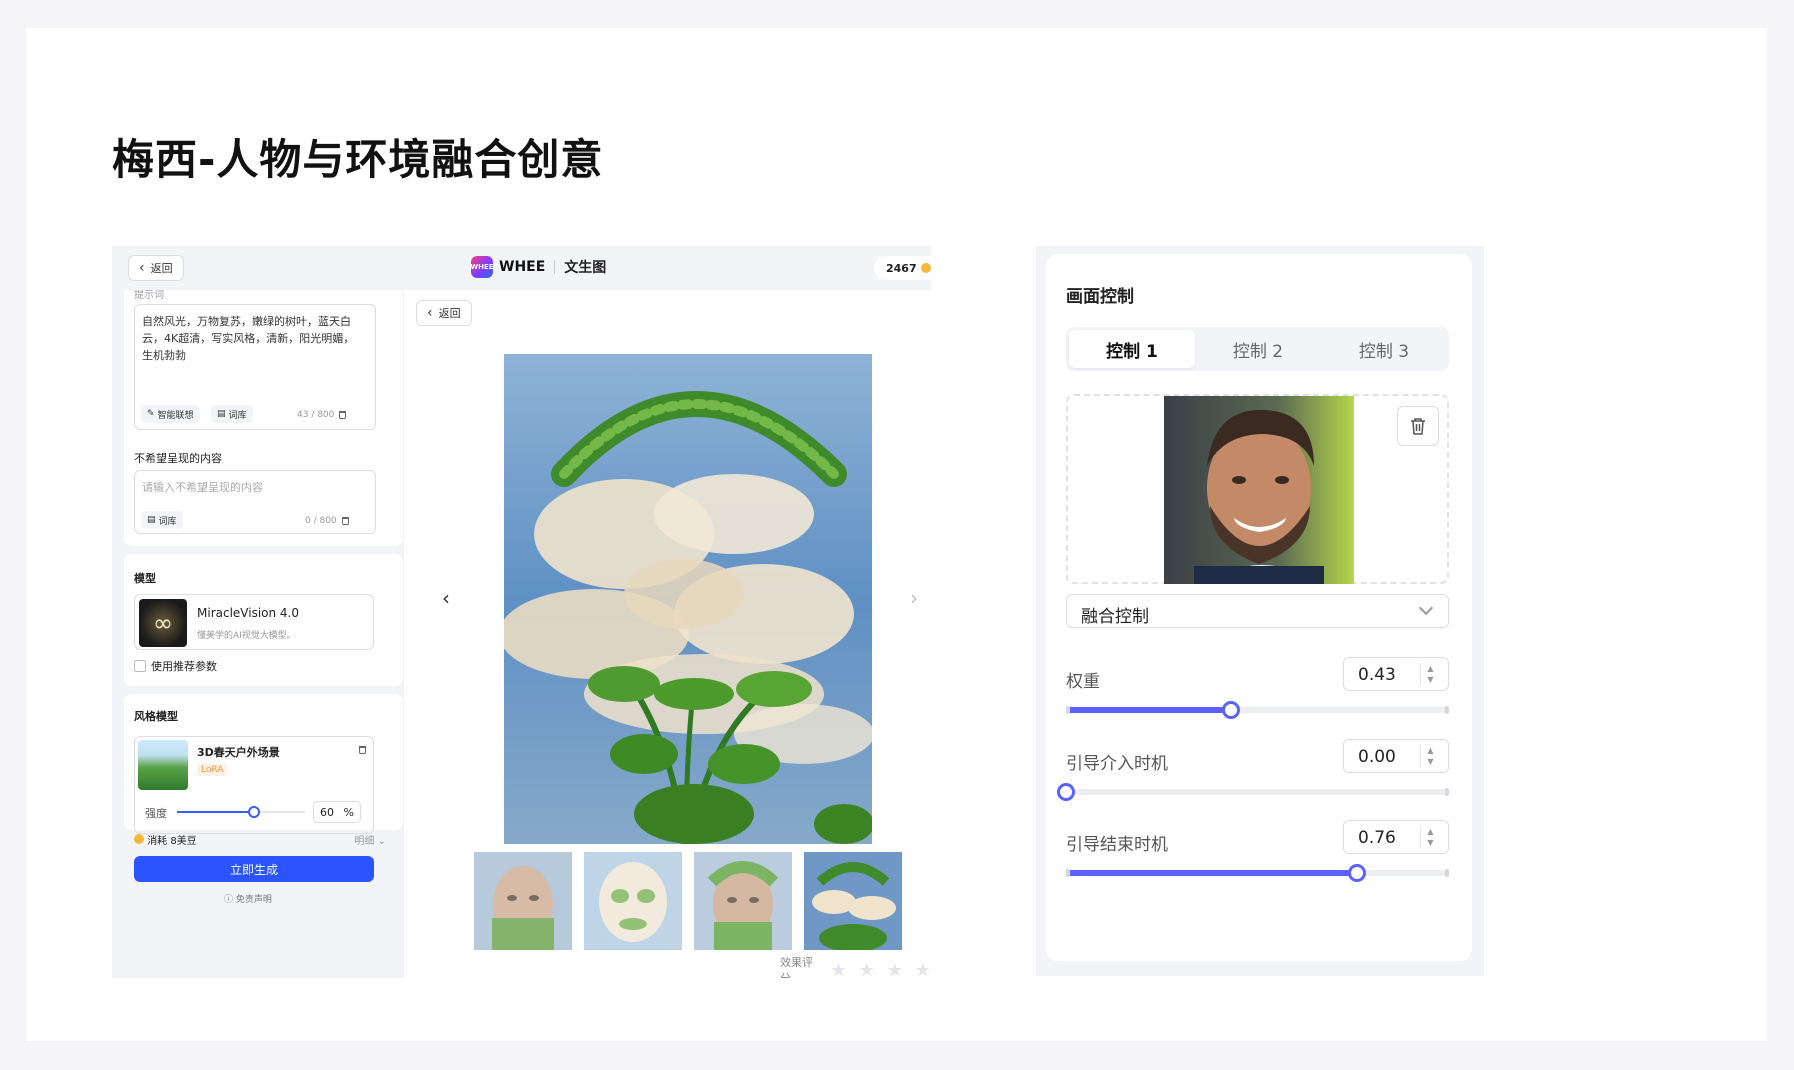 The height and width of the screenshot is (1070, 1794). I want to click on book-icon: ▤, so click(151, 520).